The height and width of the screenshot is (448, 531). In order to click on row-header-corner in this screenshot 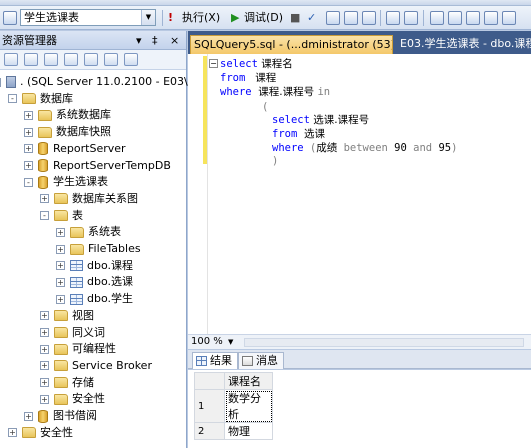, I will do `click(209, 381)`.